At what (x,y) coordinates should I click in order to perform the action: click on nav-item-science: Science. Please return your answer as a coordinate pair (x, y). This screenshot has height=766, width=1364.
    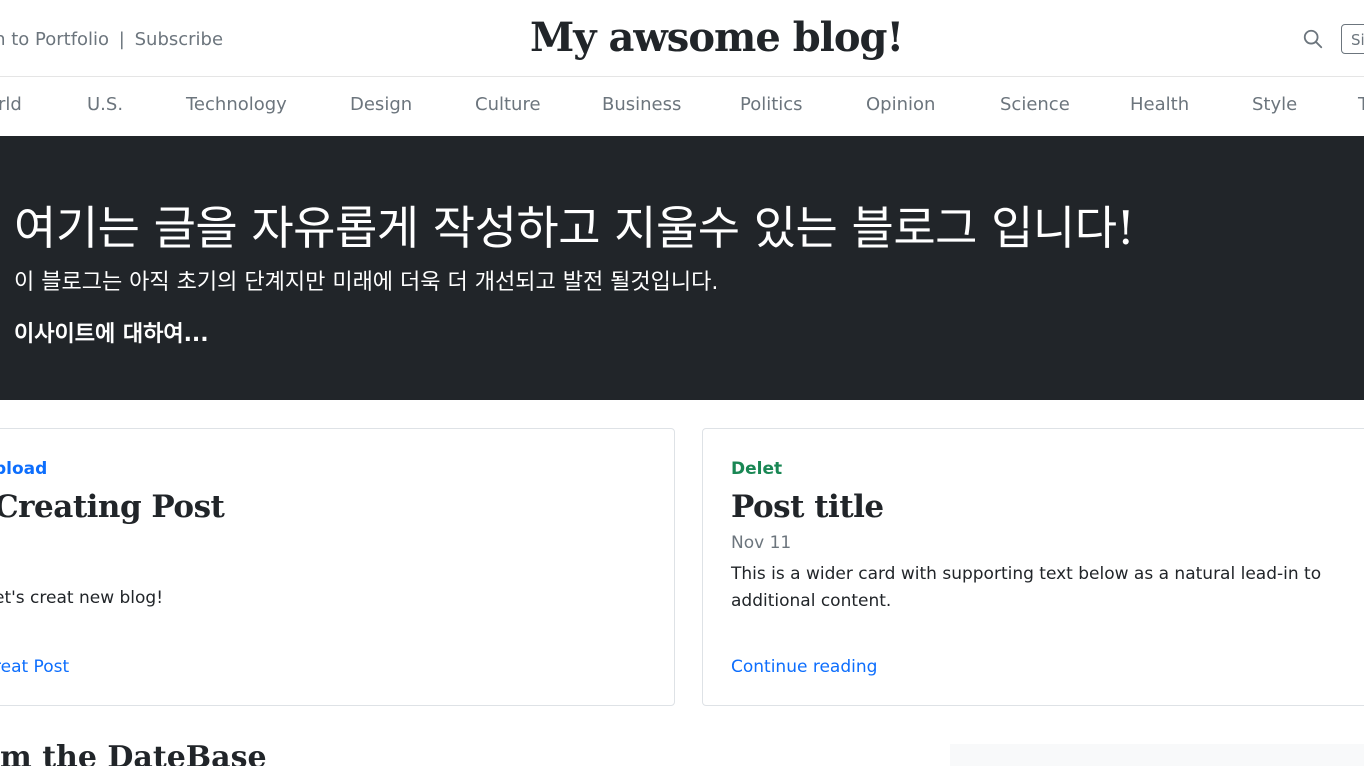
    Looking at the image, I should click on (1035, 104).